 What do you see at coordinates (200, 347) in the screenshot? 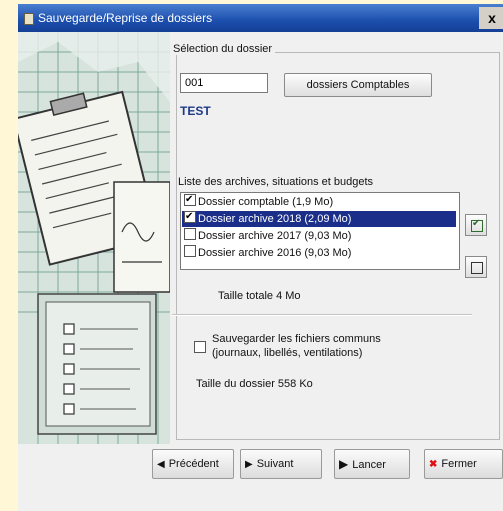
I see `common-files-checkbox` at bounding box center [200, 347].